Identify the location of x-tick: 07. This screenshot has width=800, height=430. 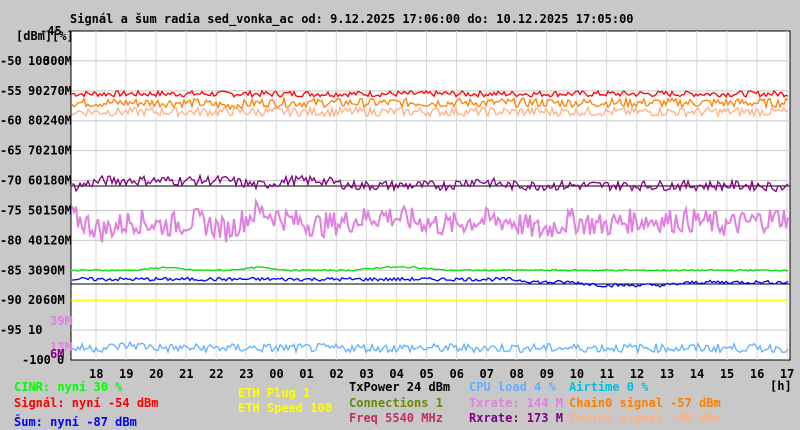
(487, 374).